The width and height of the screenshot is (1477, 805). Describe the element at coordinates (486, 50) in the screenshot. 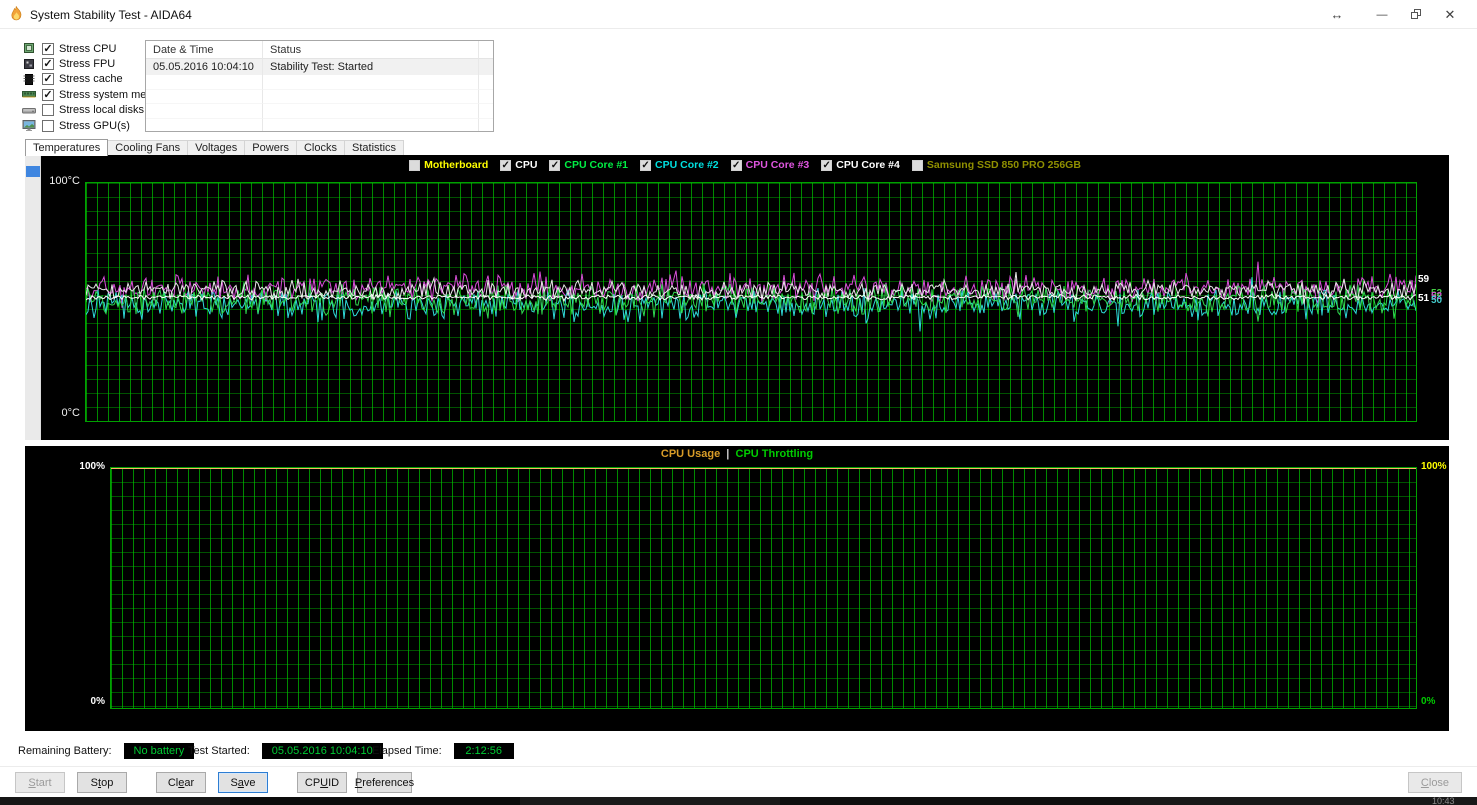

I see `column-header-spare` at that location.